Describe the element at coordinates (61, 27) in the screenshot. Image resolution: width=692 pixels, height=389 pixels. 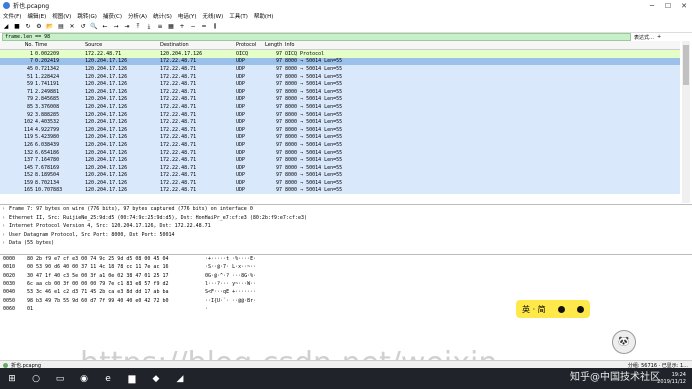
I see `save-icon: ▤` at that location.